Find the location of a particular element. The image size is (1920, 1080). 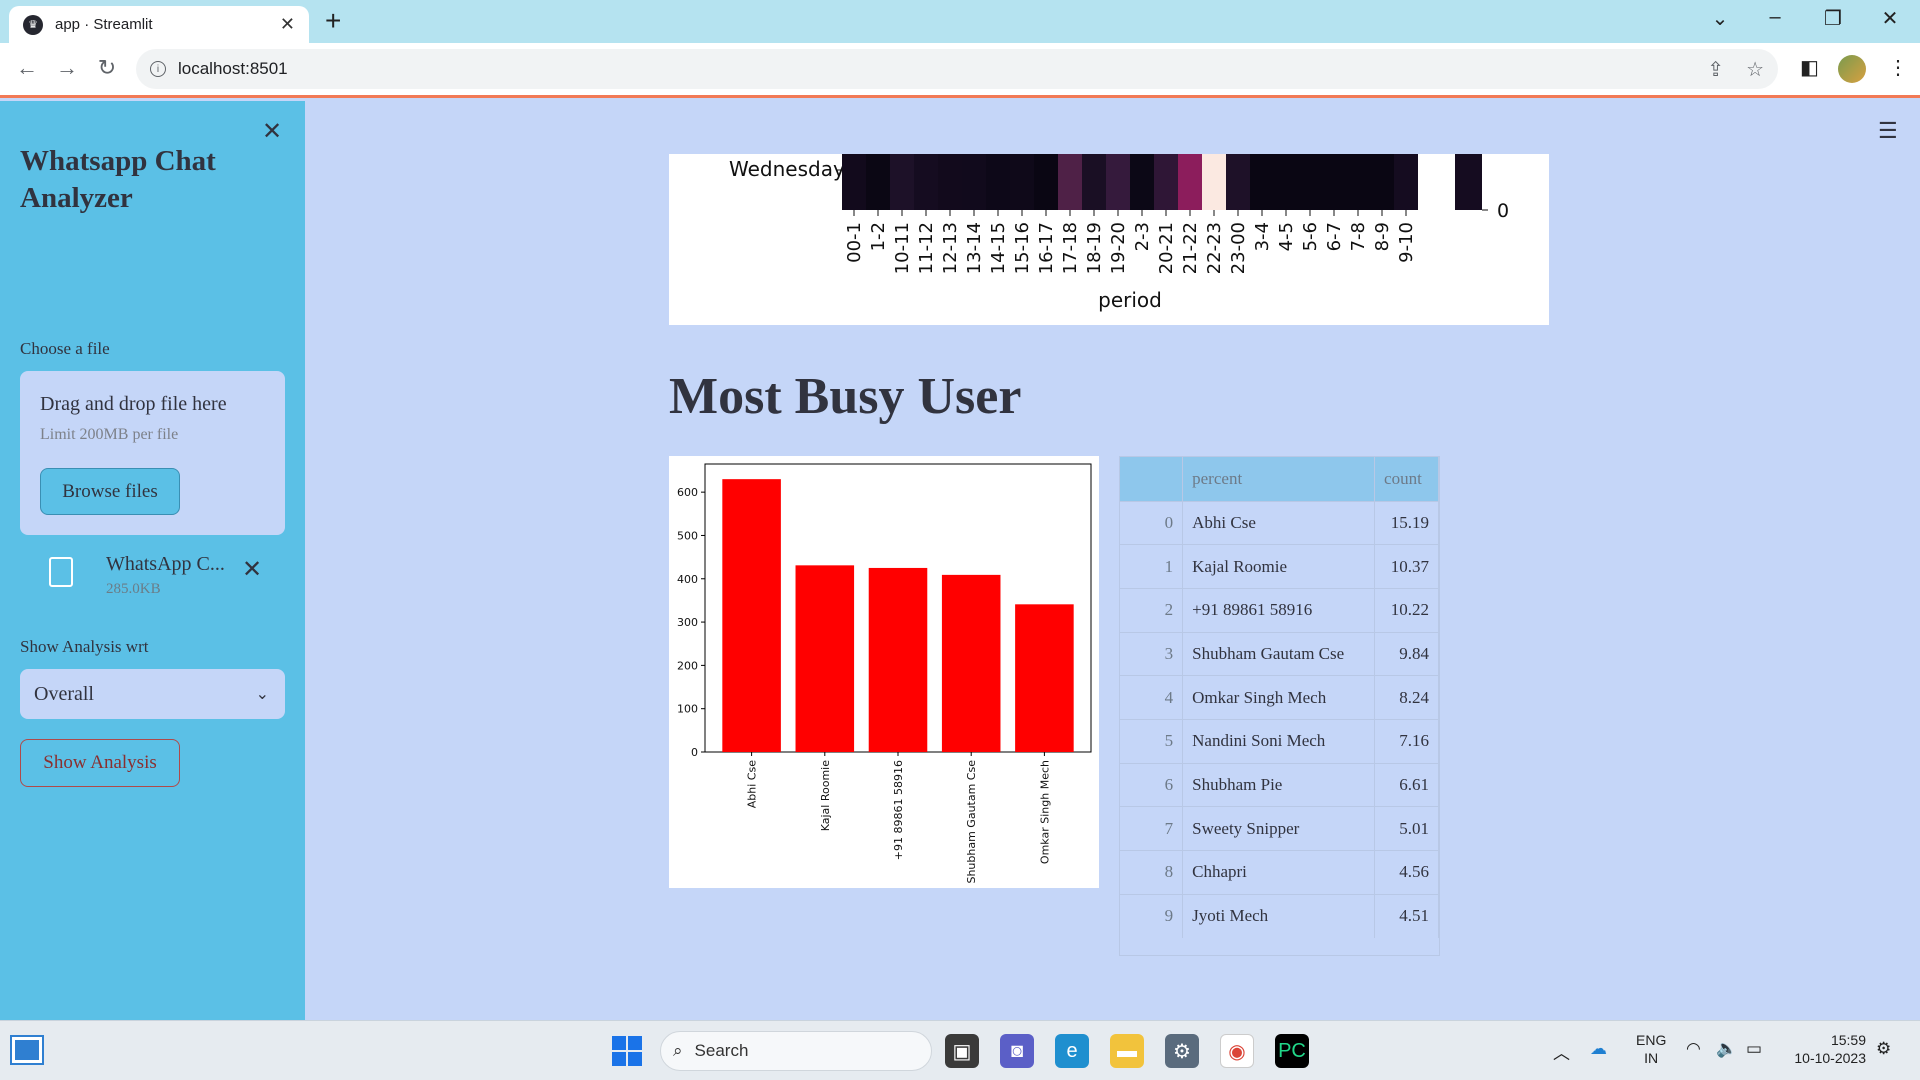

tray-chevron-up-icon: ︿ is located at coordinates (1561, 1051).